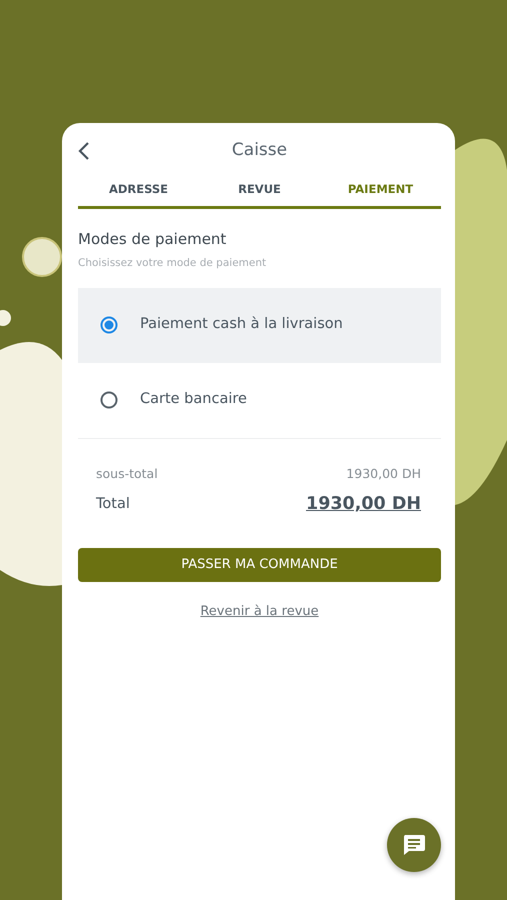 The height and width of the screenshot is (900, 507). I want to click on total-label: Total, so click(113, 504).